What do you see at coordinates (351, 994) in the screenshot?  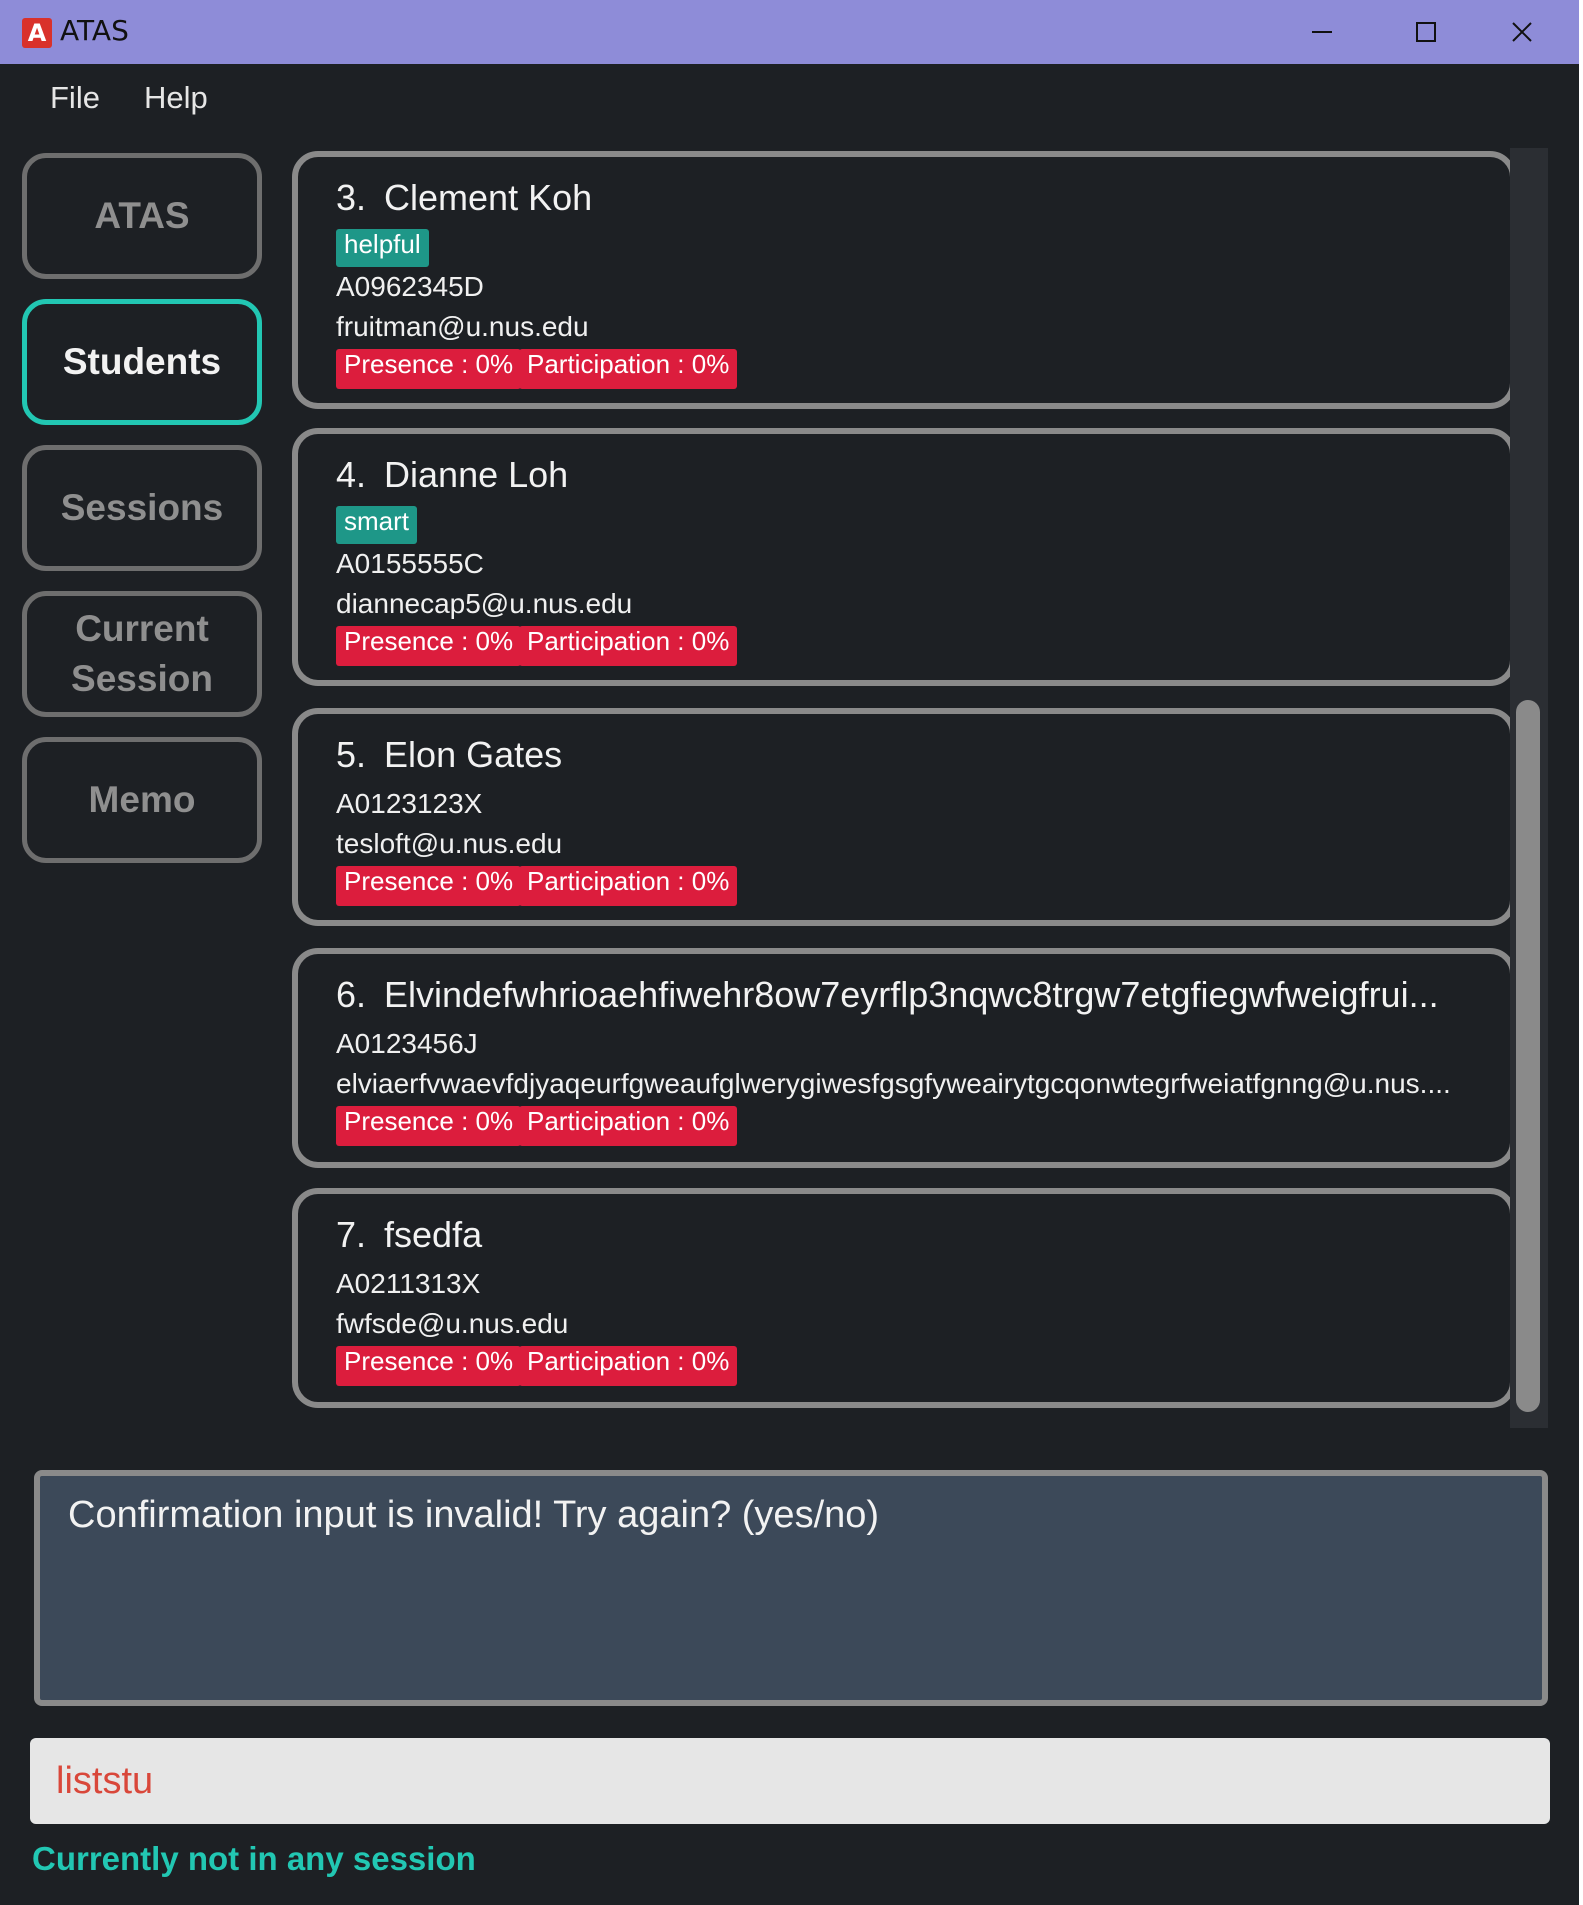 I see `student-index: 6.` at bounding box center [351, 994].